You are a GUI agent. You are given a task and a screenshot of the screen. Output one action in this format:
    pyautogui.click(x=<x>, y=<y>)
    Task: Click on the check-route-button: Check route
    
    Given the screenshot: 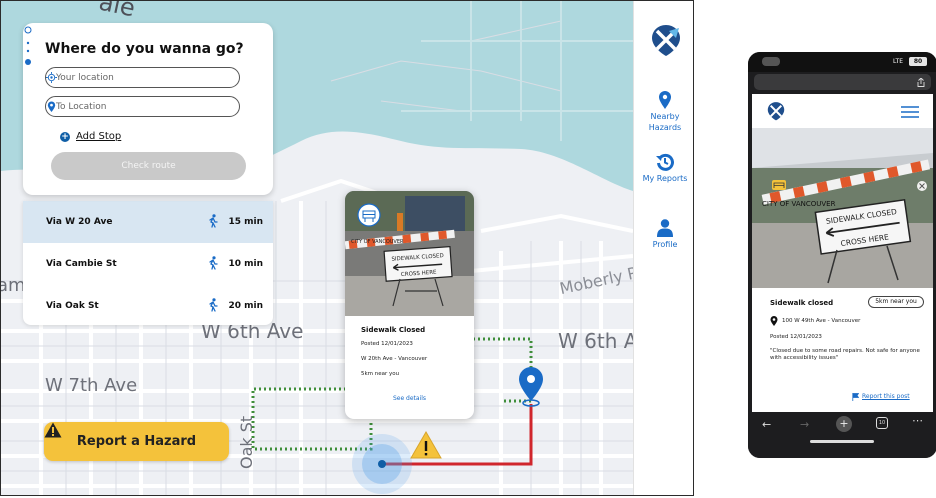 What is the action you would take?
    pyautogui.click(x=148, y=166)
    